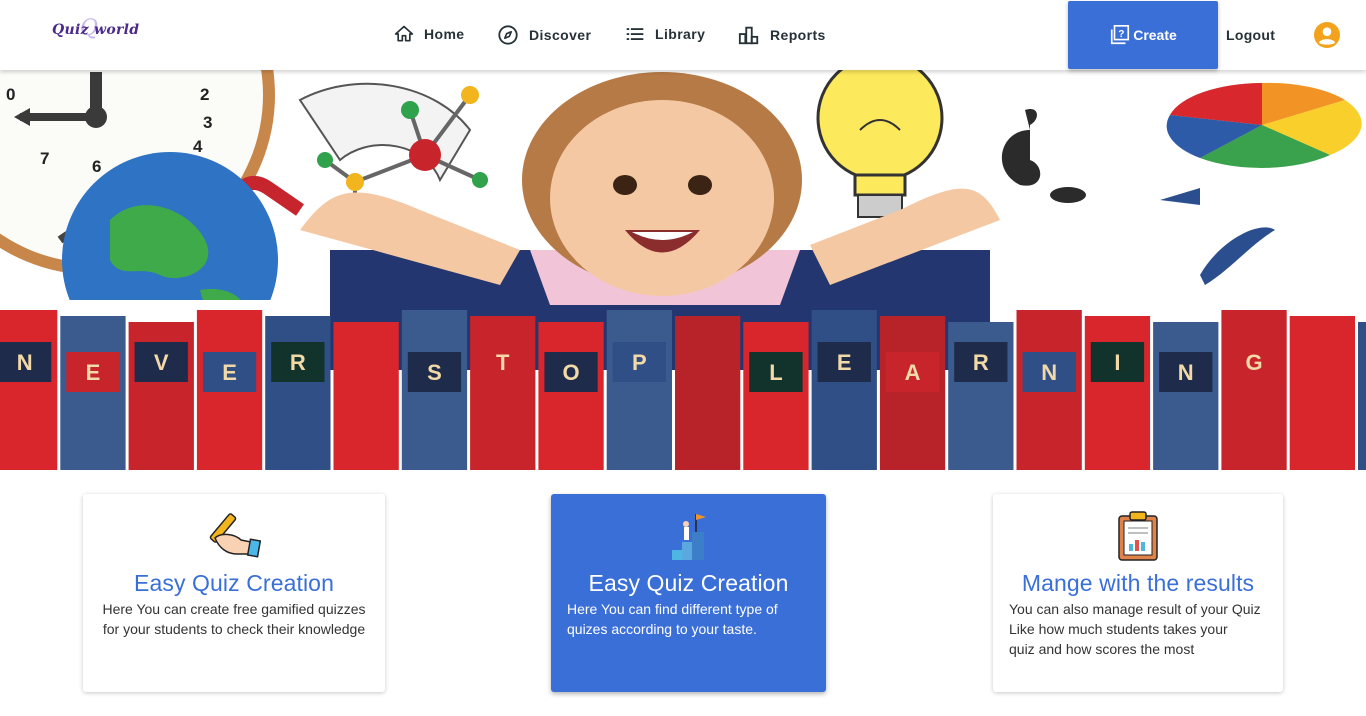  I want to click on logo-text: Quiz world, so click(96, 30).